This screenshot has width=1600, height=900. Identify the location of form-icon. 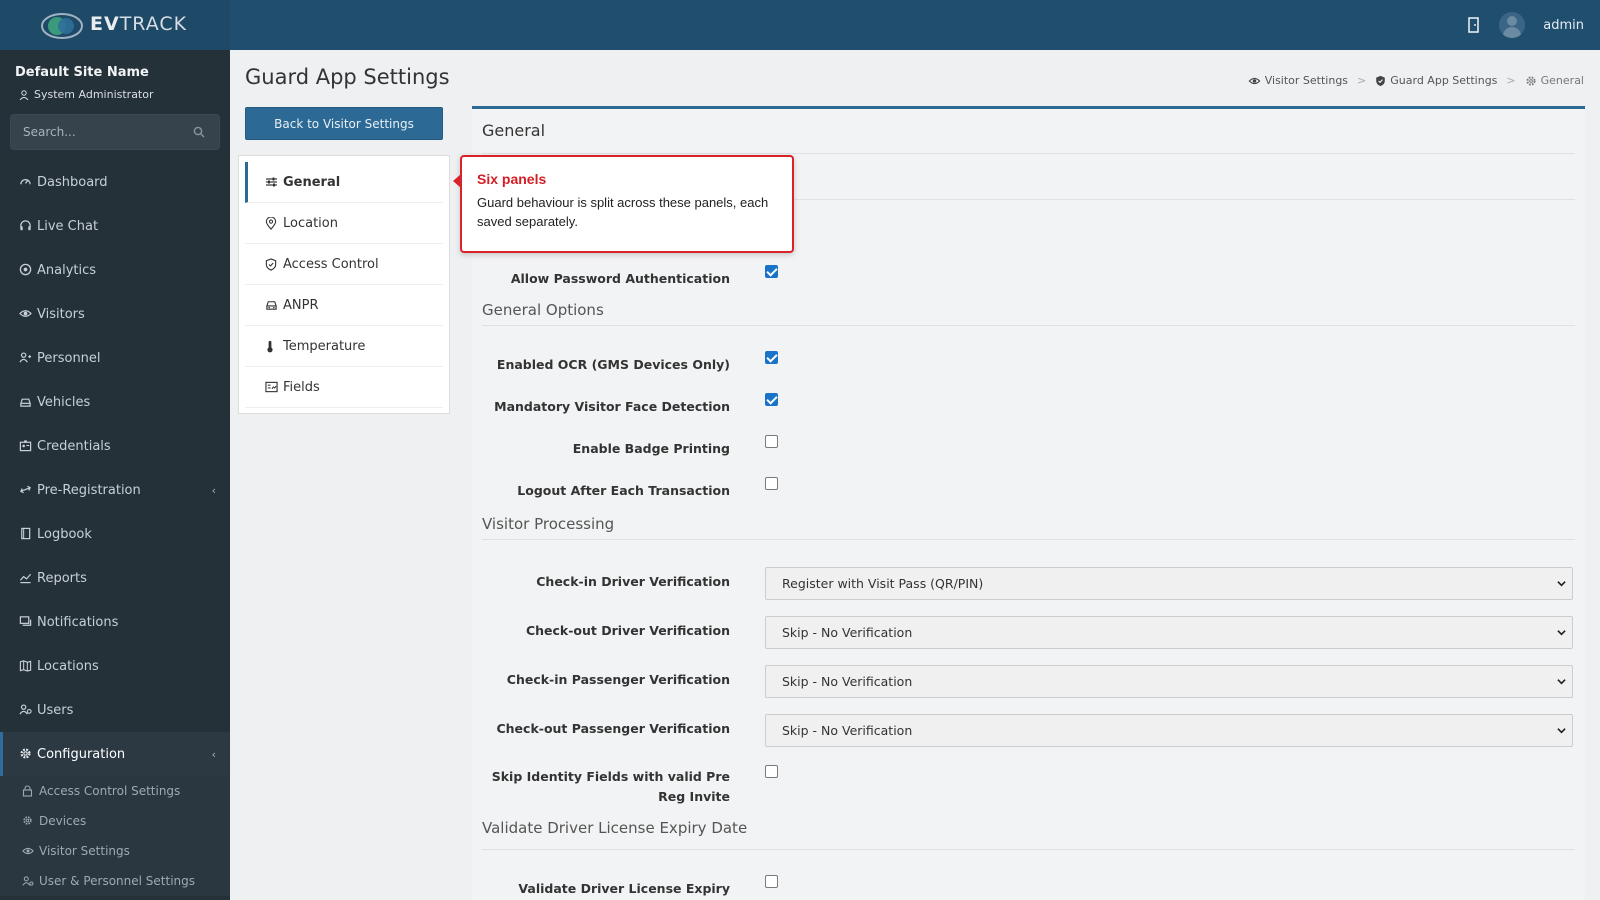
(271, 387).